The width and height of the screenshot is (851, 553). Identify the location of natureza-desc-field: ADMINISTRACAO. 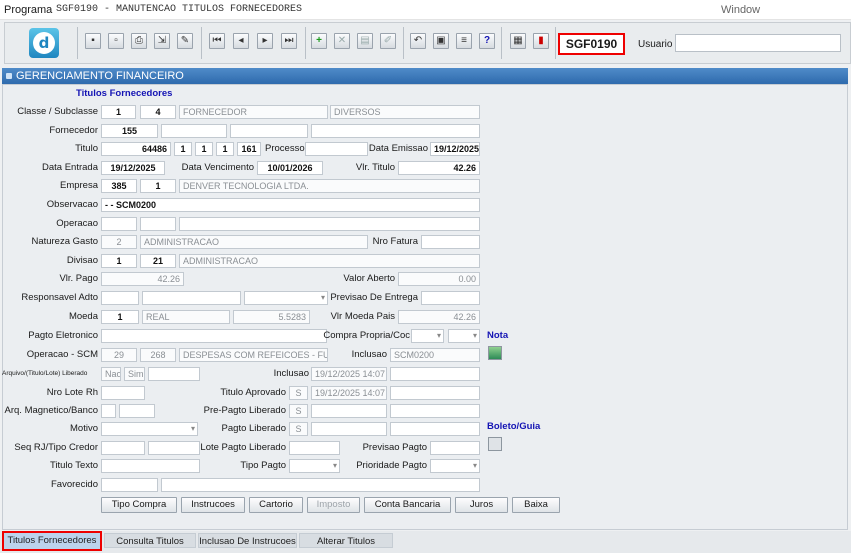
(254, 242).